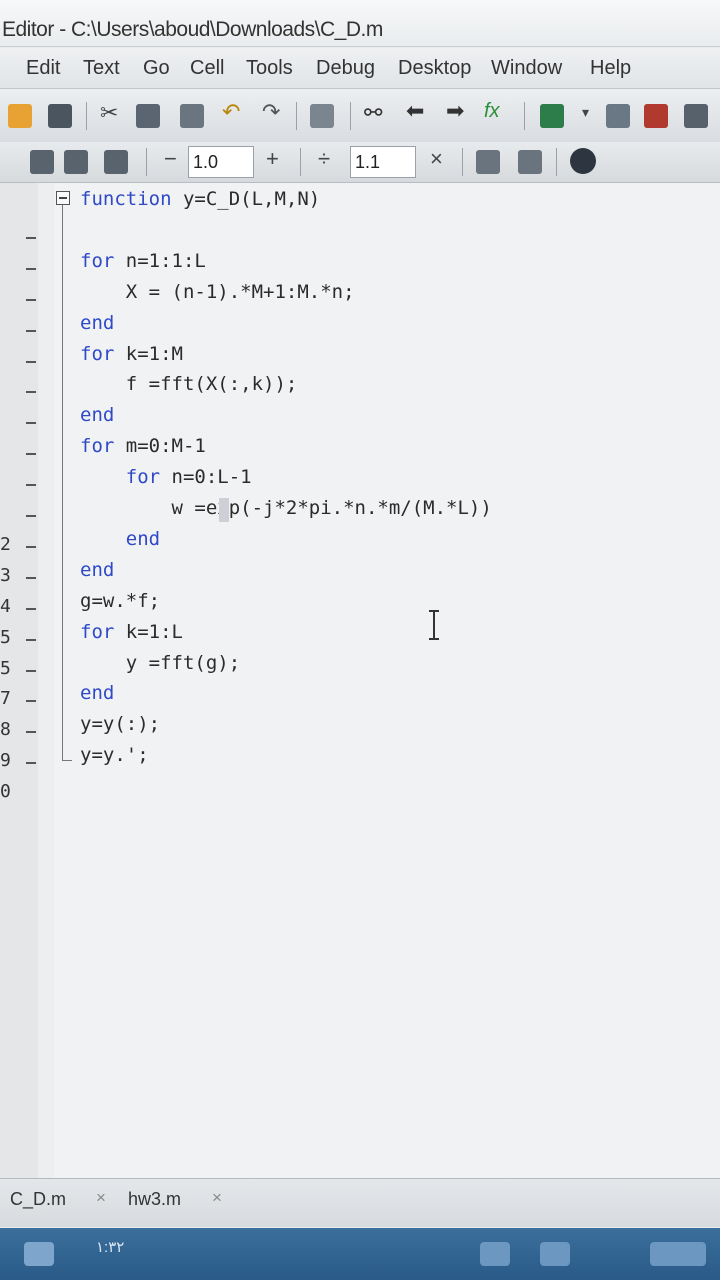 The image size is (720, 1280). Describe the element at coordinates (114, 755) in the screenshot. I see `code-line: y=y.';` at that location.